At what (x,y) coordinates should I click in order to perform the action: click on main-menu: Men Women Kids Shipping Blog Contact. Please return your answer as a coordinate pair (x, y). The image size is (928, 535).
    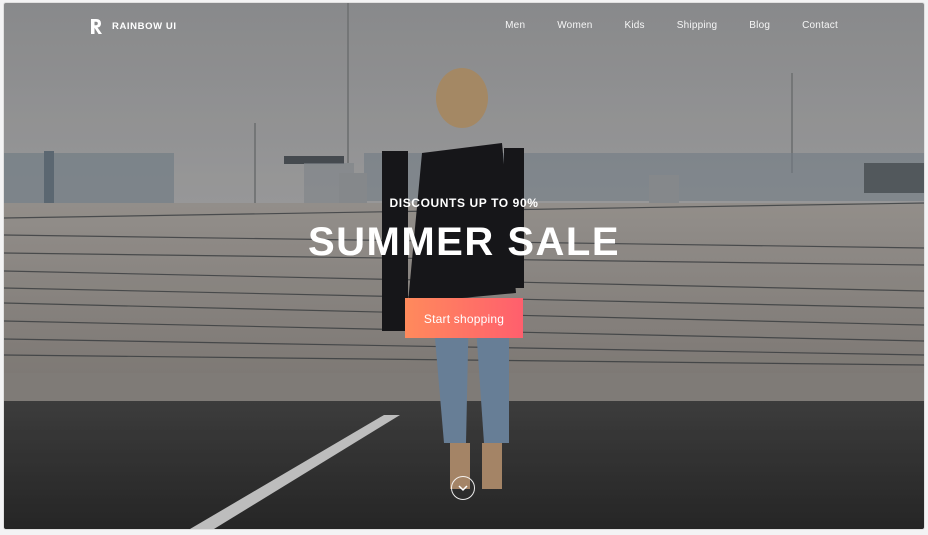
    Looking at the image, I should click on (671, 25).